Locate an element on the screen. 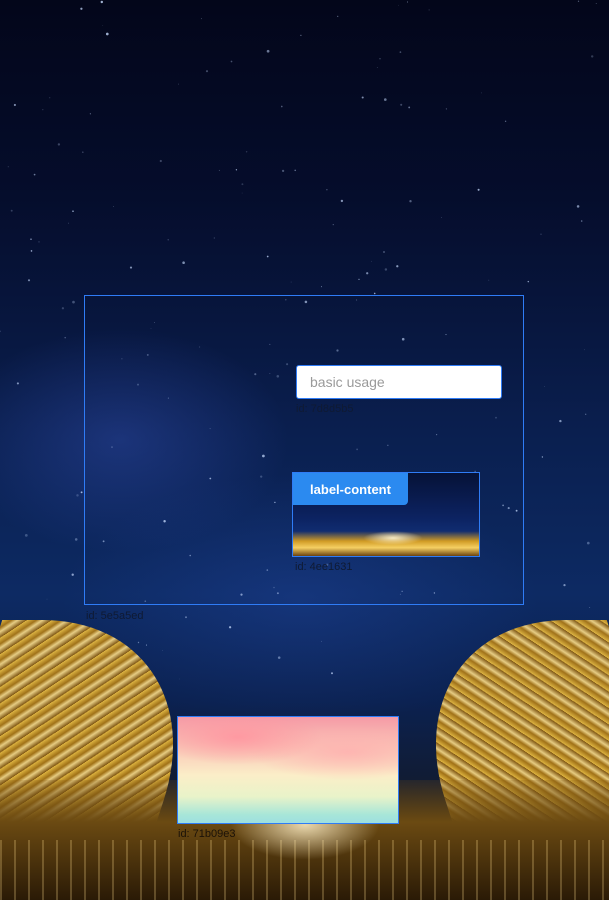 The height and width of the screenshot is (900, 609). image-card-id-label: id: 4ee1631 is located at coordinates (324, 567).